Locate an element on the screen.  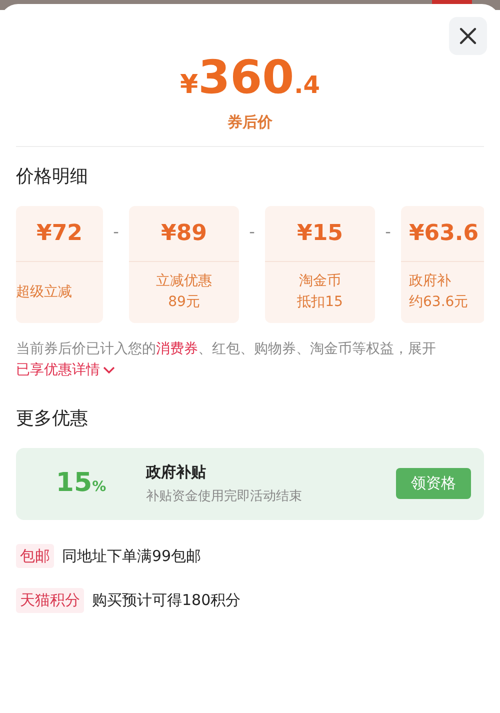
card-label: 立减优惠 is located at coordinates (184, 281).